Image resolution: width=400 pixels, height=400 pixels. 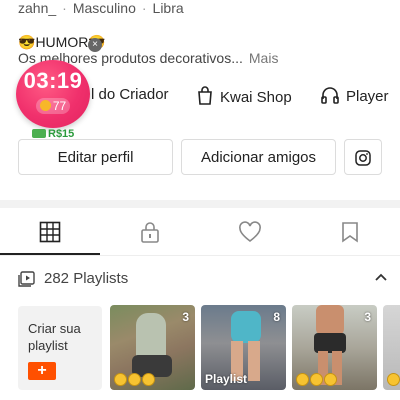 What do you see at coordinates (86, 278) in the screenshot?
I see `playlists-count: 282 Playlists` at bounding box center [86, 278].